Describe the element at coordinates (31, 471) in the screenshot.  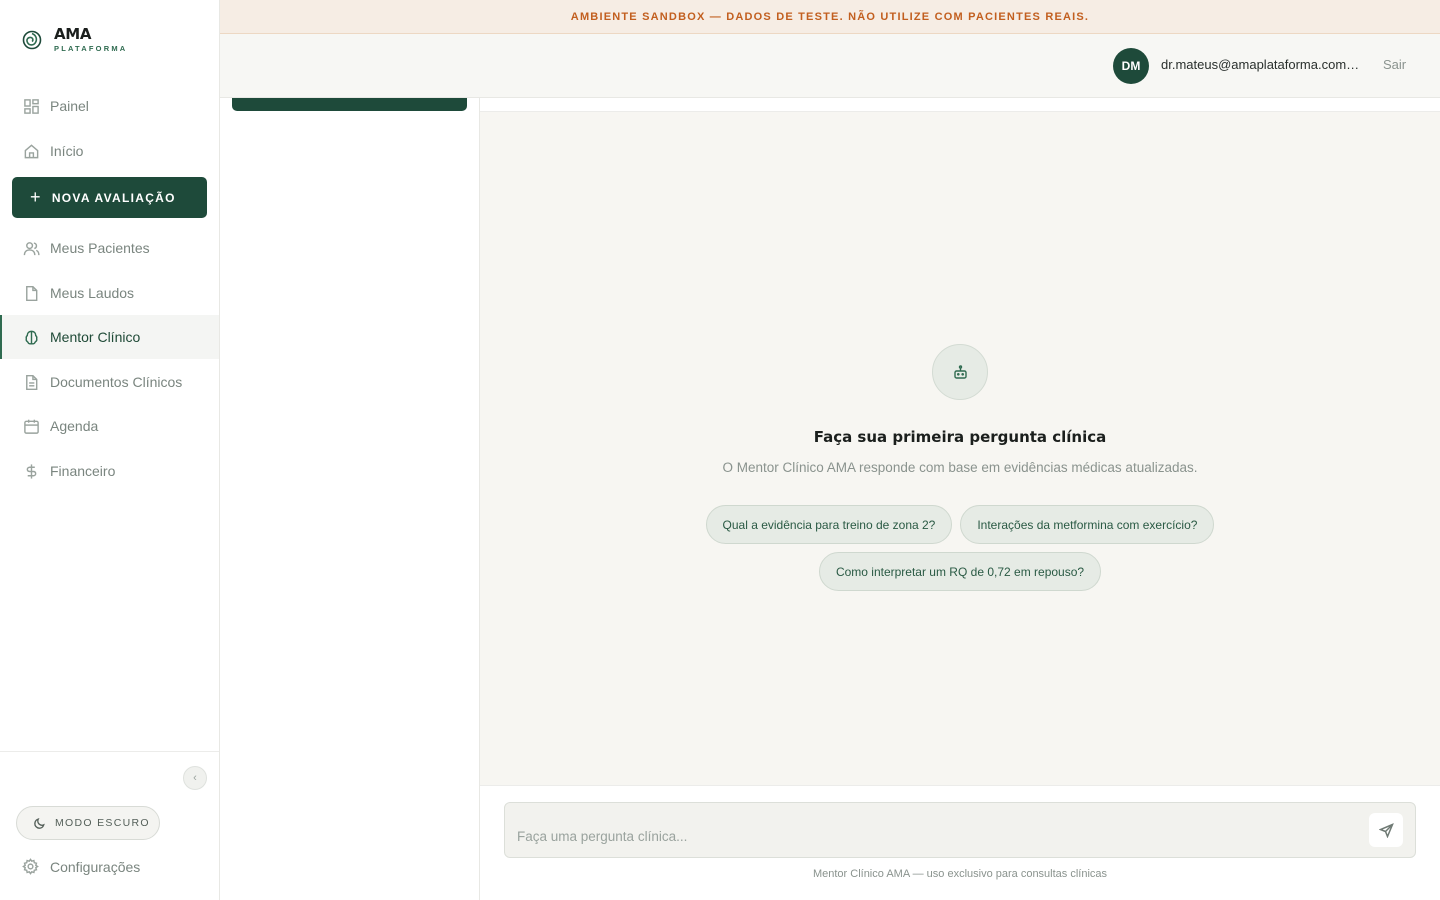
I see `dollar-icon` at that location.